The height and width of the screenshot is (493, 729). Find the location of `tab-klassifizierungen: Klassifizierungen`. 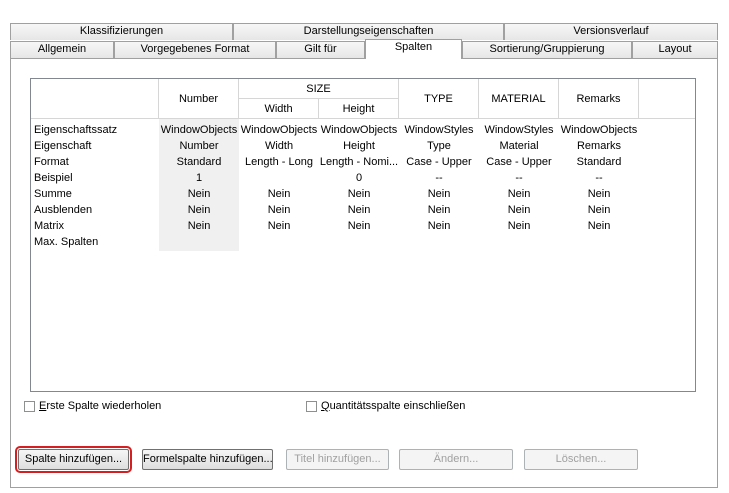

tab-klassifizierungen: Klassifizierungen is located at coordinates (121, 31).